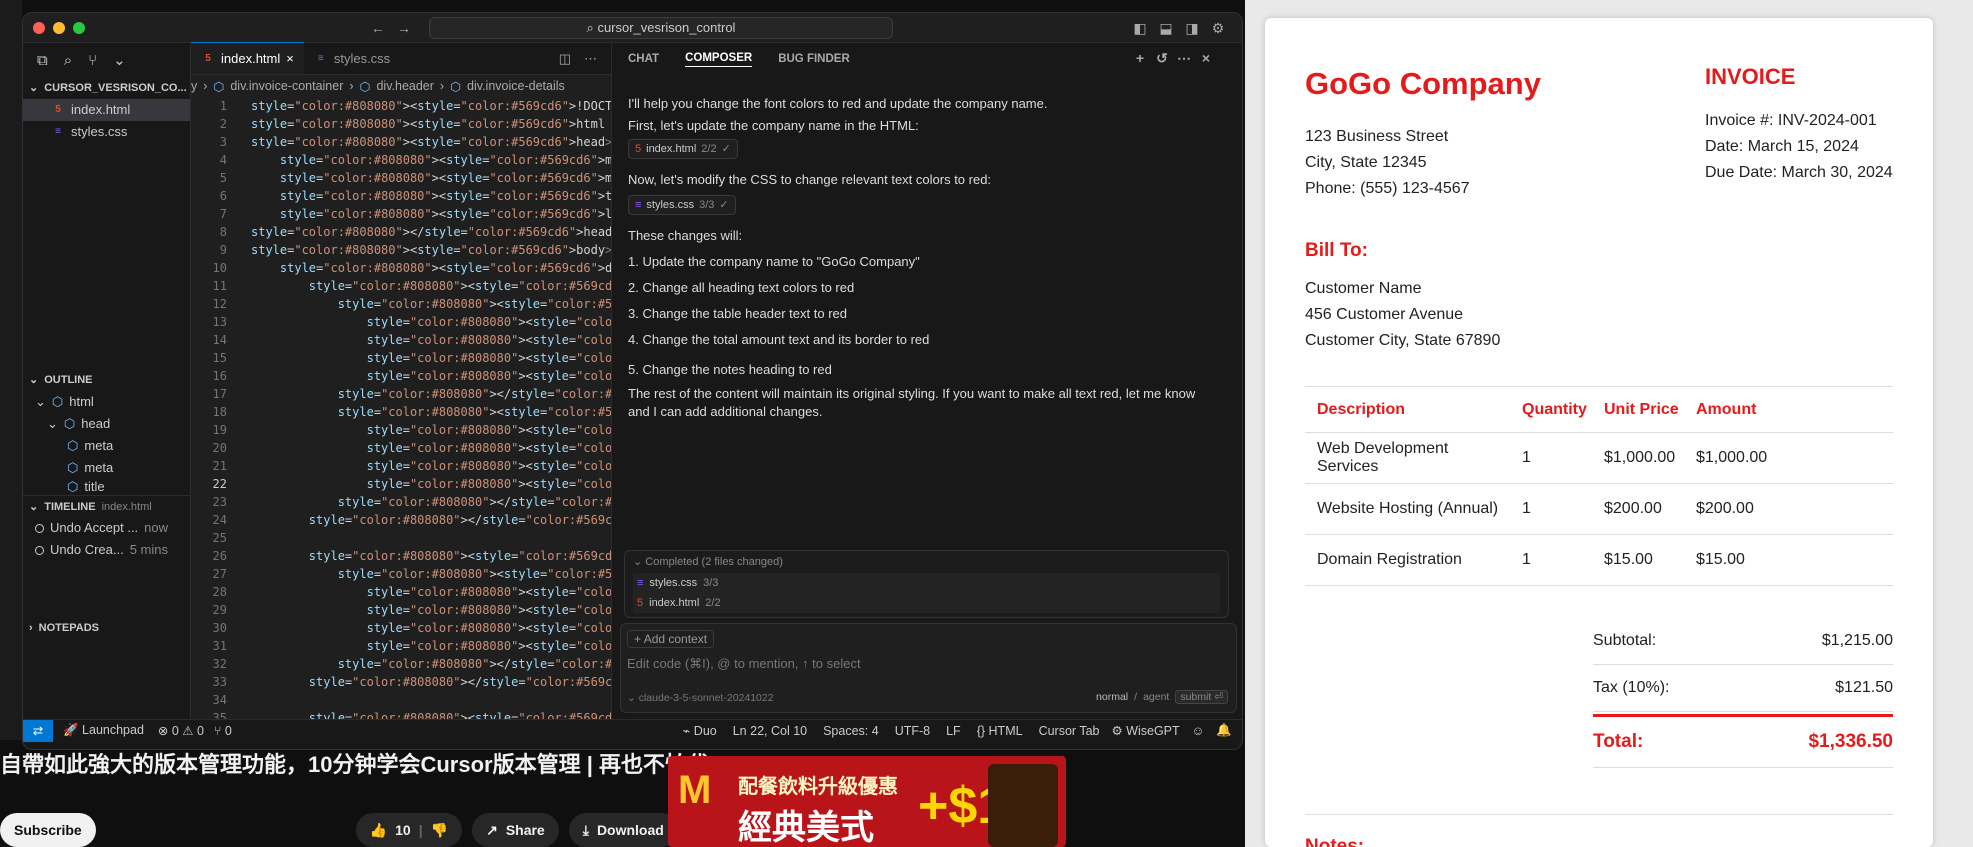  What do you see at coordinates (247, 58) in the screenshot?
I see `tab-index-html: 5 index.html ×` at bounding box center [247, 58].